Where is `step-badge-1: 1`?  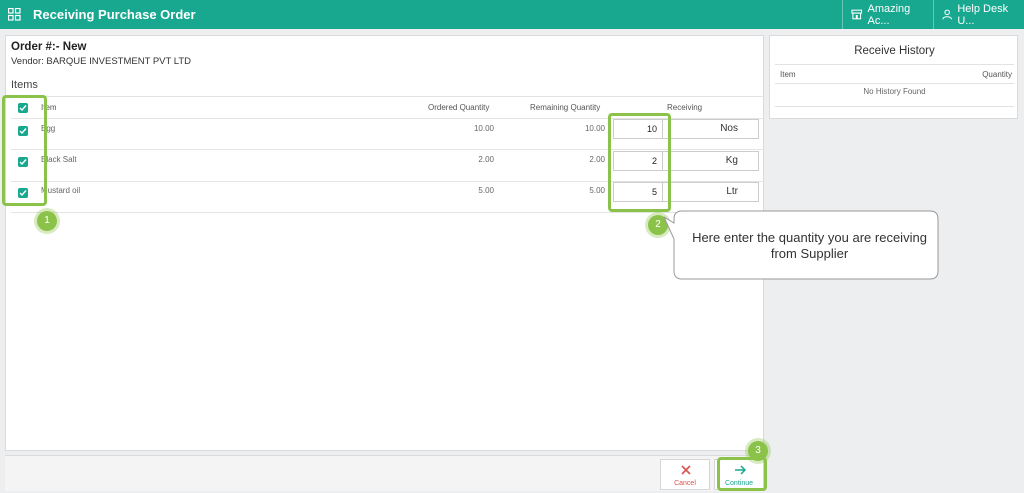 step-badge-1: 1 is located at coordinates (47, 221).